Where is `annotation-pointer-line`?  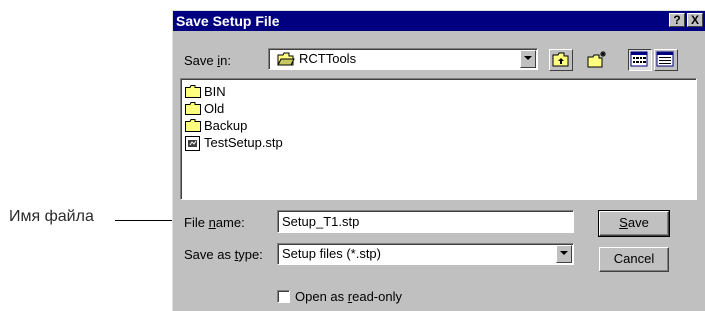
annotation-pointer-line is located at coordinates (147, 220).